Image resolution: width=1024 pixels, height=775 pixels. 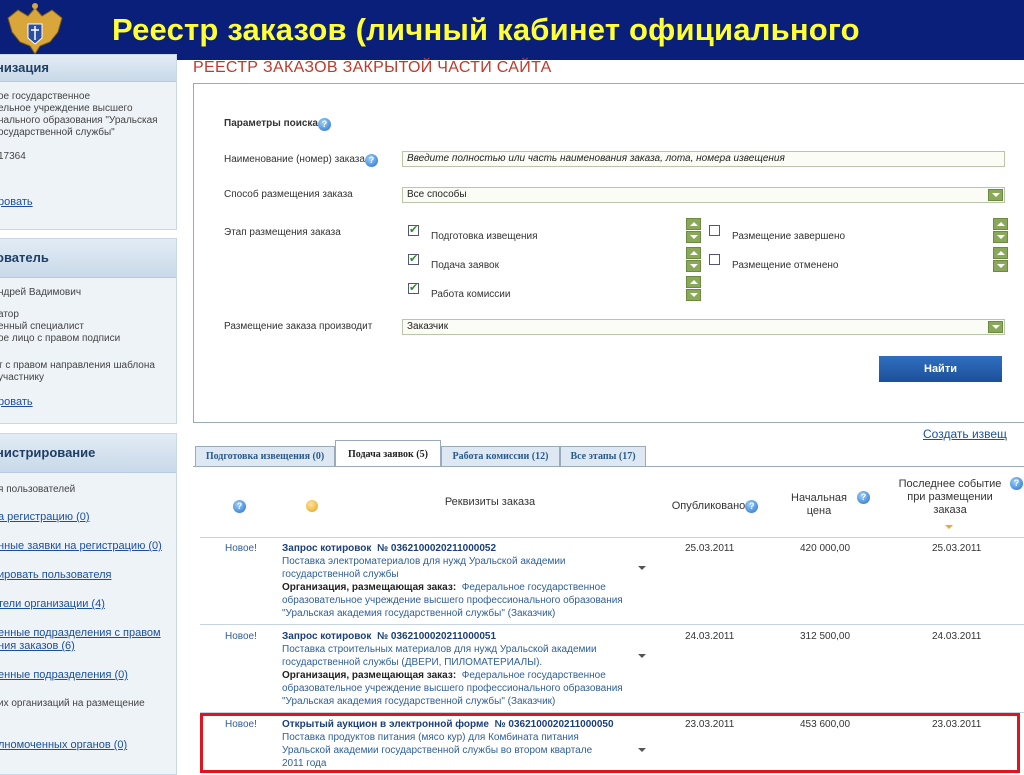 What do you see at coordinates (312, 506) in the screenshot?
I see `settings-icon` at bounding box center [312, 506].